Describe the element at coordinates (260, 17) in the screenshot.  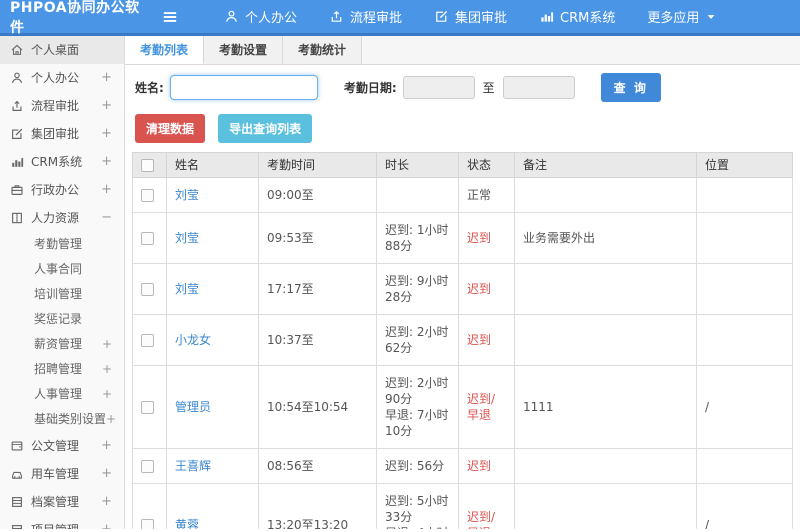
I see `nav-item-personal-office: 个人办公` at that location.